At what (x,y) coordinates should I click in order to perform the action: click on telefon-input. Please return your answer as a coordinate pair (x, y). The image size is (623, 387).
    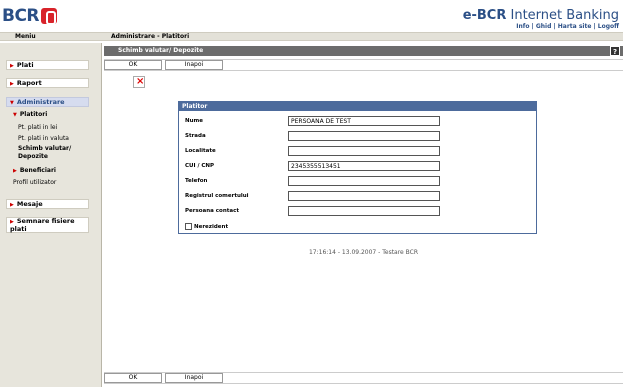
    Looking at the image, I should click on (364, 181).